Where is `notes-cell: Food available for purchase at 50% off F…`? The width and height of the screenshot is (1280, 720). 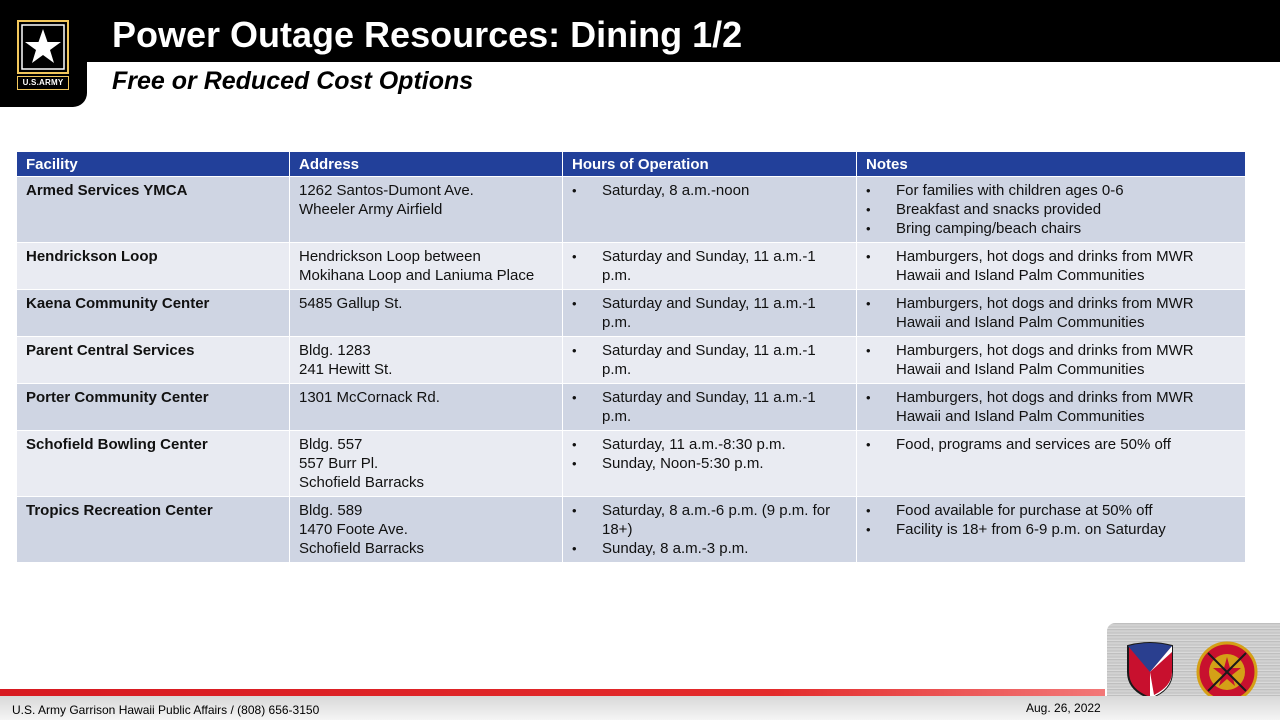 notes-cell: Food available for purchase at 50% off F… is located at coordinates (1051, 529).